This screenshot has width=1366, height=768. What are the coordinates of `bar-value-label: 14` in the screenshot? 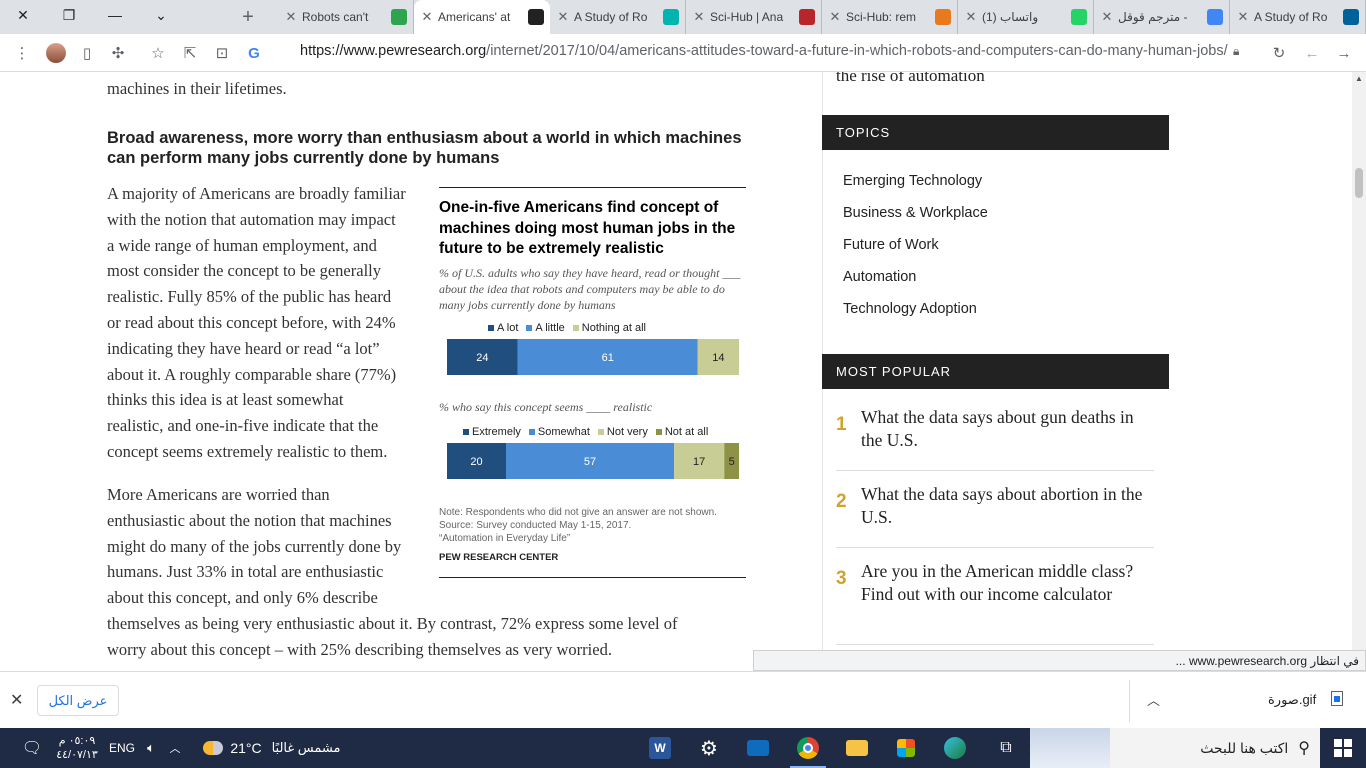 It's located at (718, 358).